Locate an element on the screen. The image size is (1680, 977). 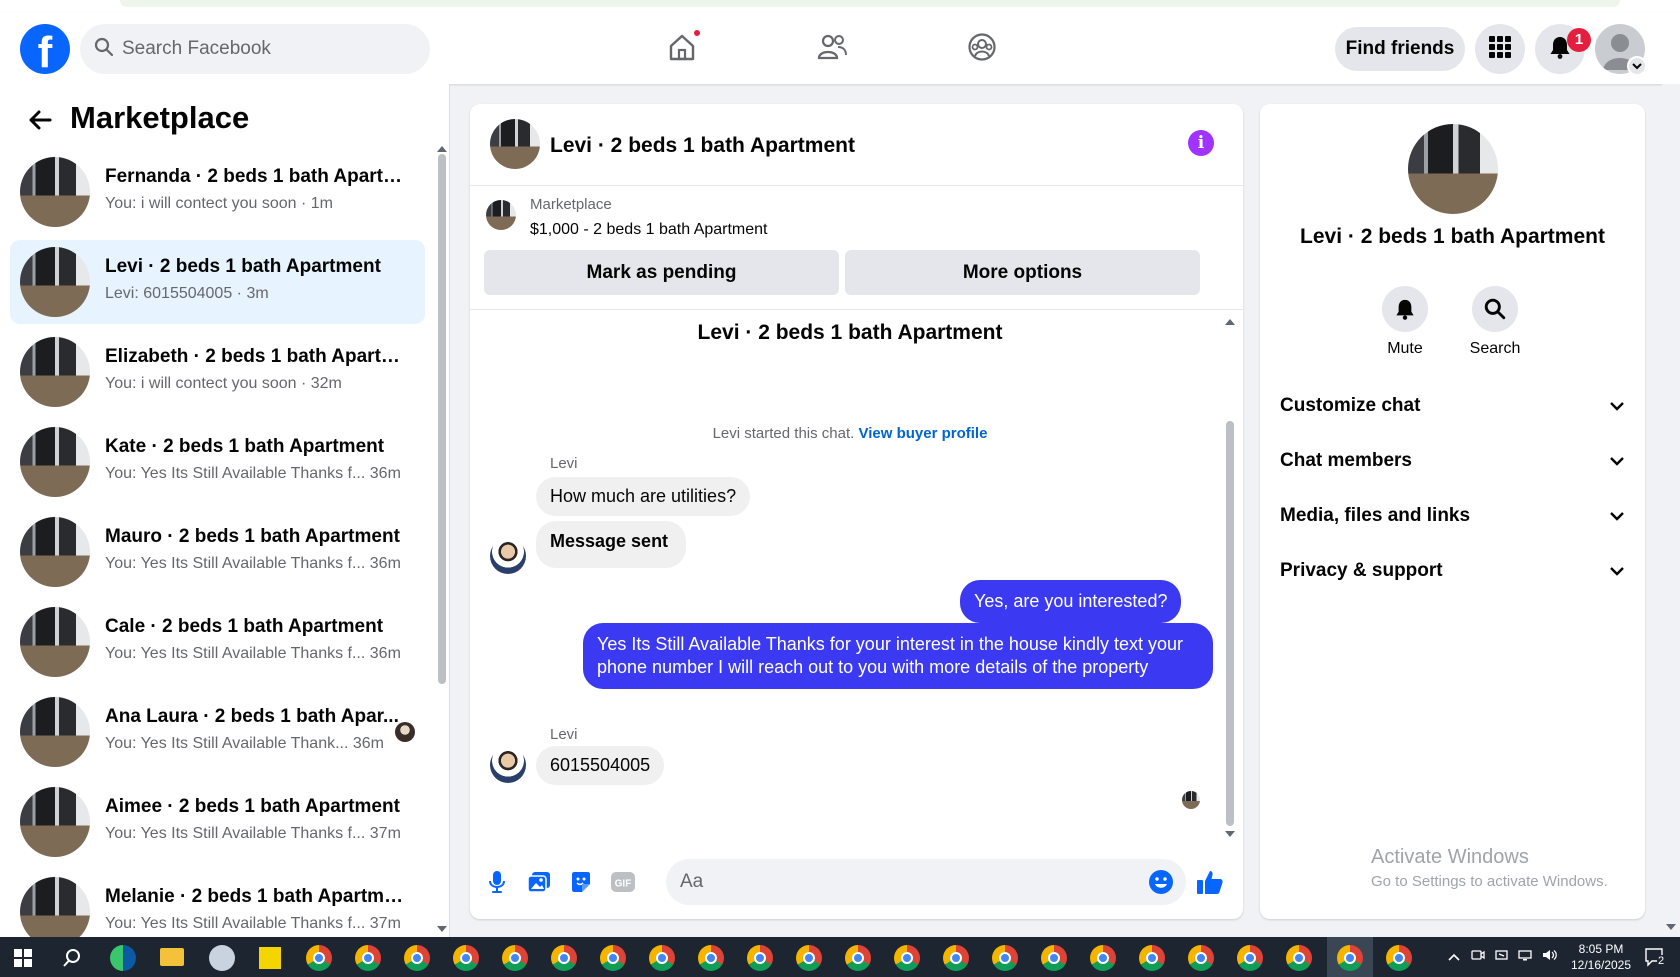
privacy-support-section: Privacy & support is located at coordinates (1452, 571).